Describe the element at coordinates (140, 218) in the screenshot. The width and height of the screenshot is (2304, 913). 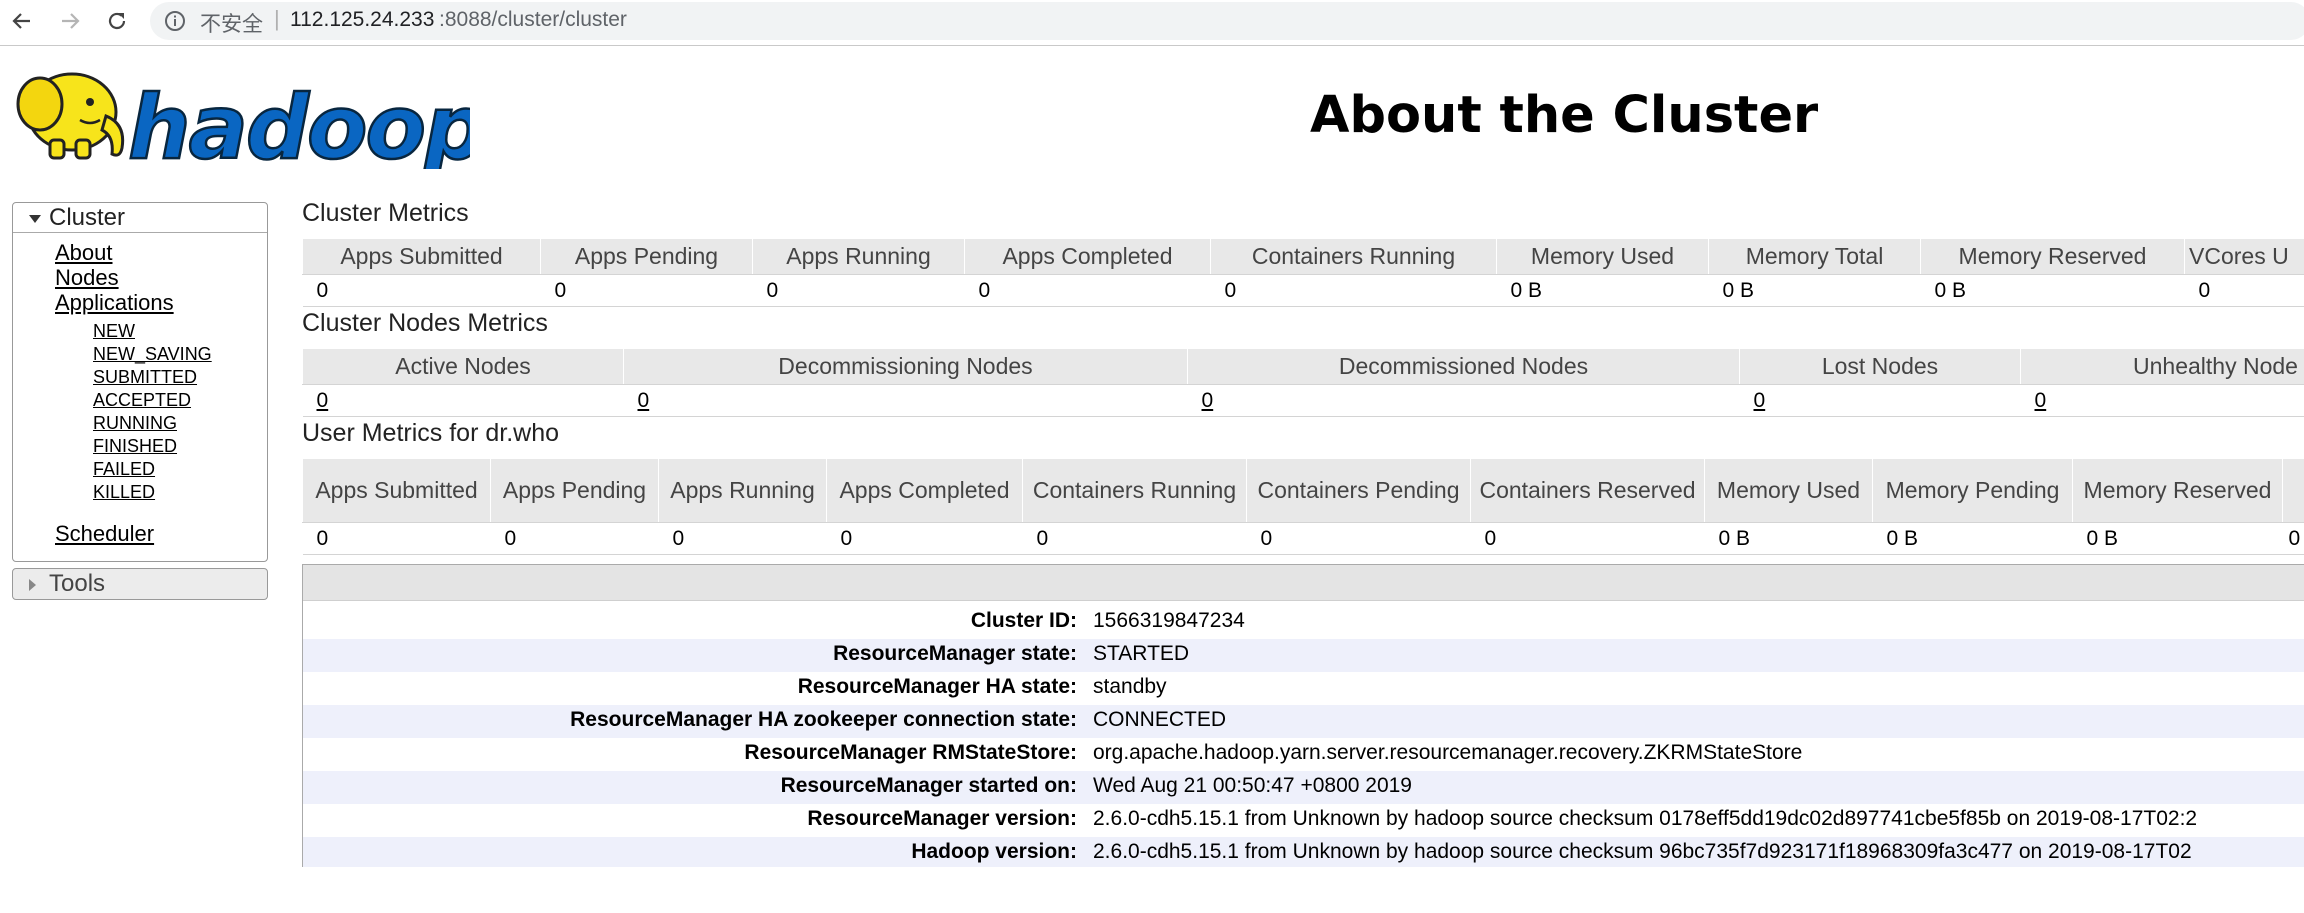
I see `nav-cluster-header: Cluster` at that location.